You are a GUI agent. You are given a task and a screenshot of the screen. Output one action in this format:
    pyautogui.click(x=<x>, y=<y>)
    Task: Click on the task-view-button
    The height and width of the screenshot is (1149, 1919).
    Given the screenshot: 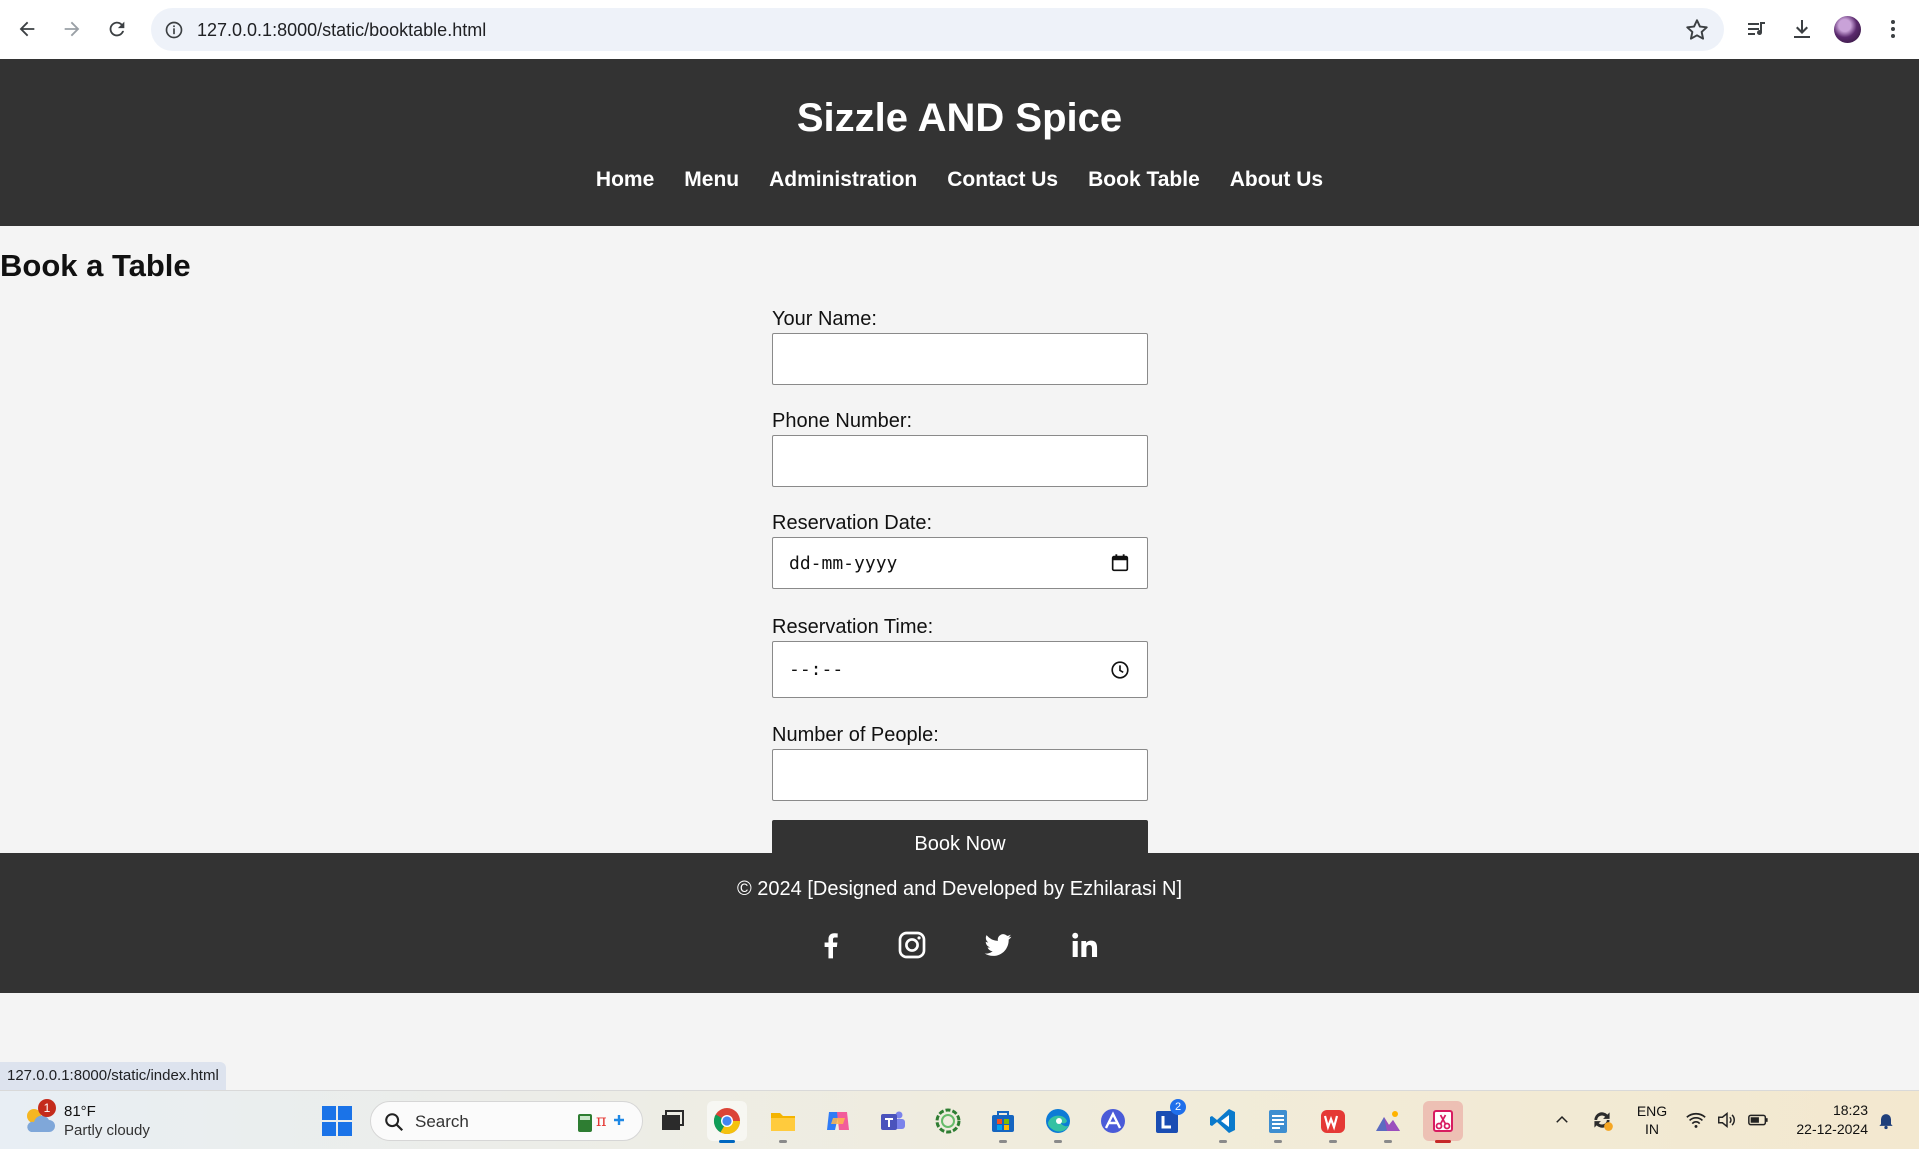 What is the action you would take?
    pyautogui.click(x=672, y=1121)
    